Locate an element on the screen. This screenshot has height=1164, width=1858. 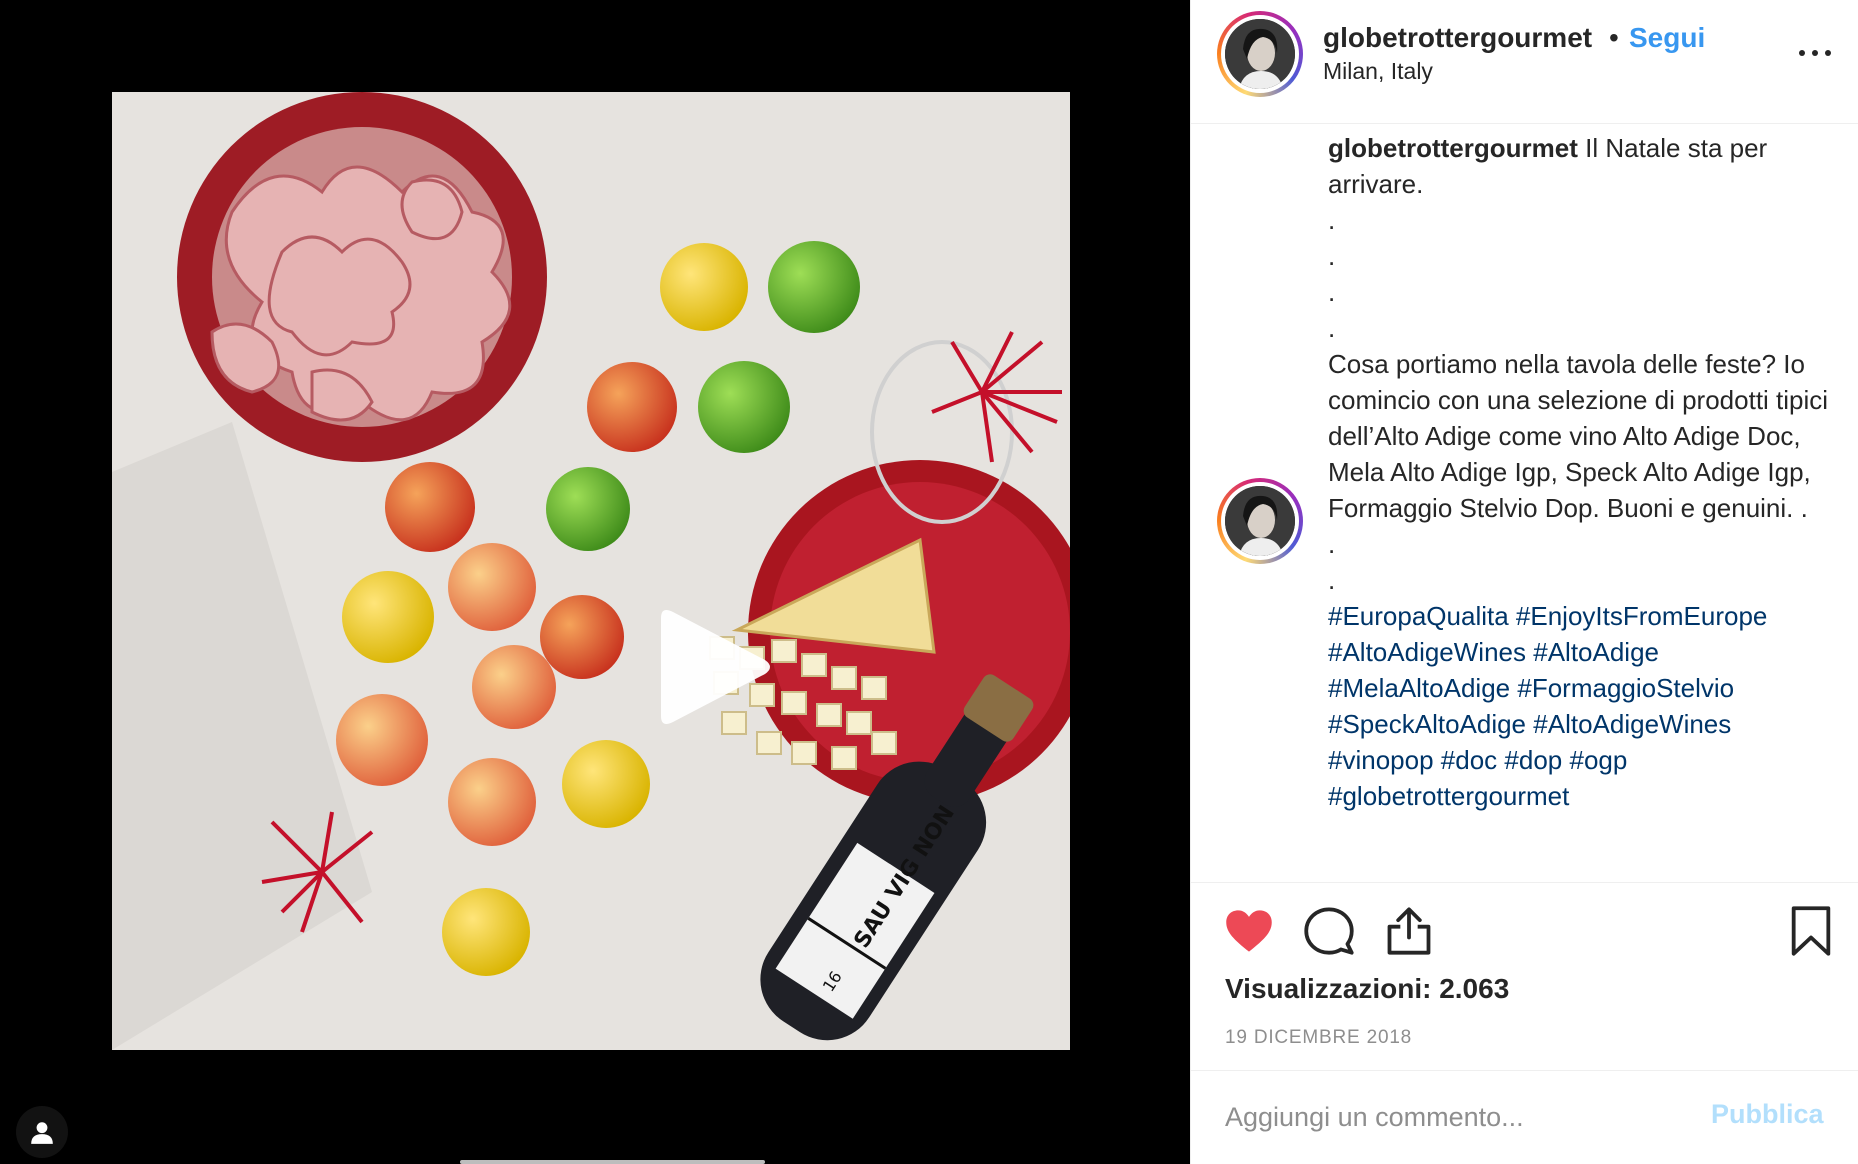
post-header: globetrottergourmet • Segui Milan, Italy is located at coordinates (1524, 62).